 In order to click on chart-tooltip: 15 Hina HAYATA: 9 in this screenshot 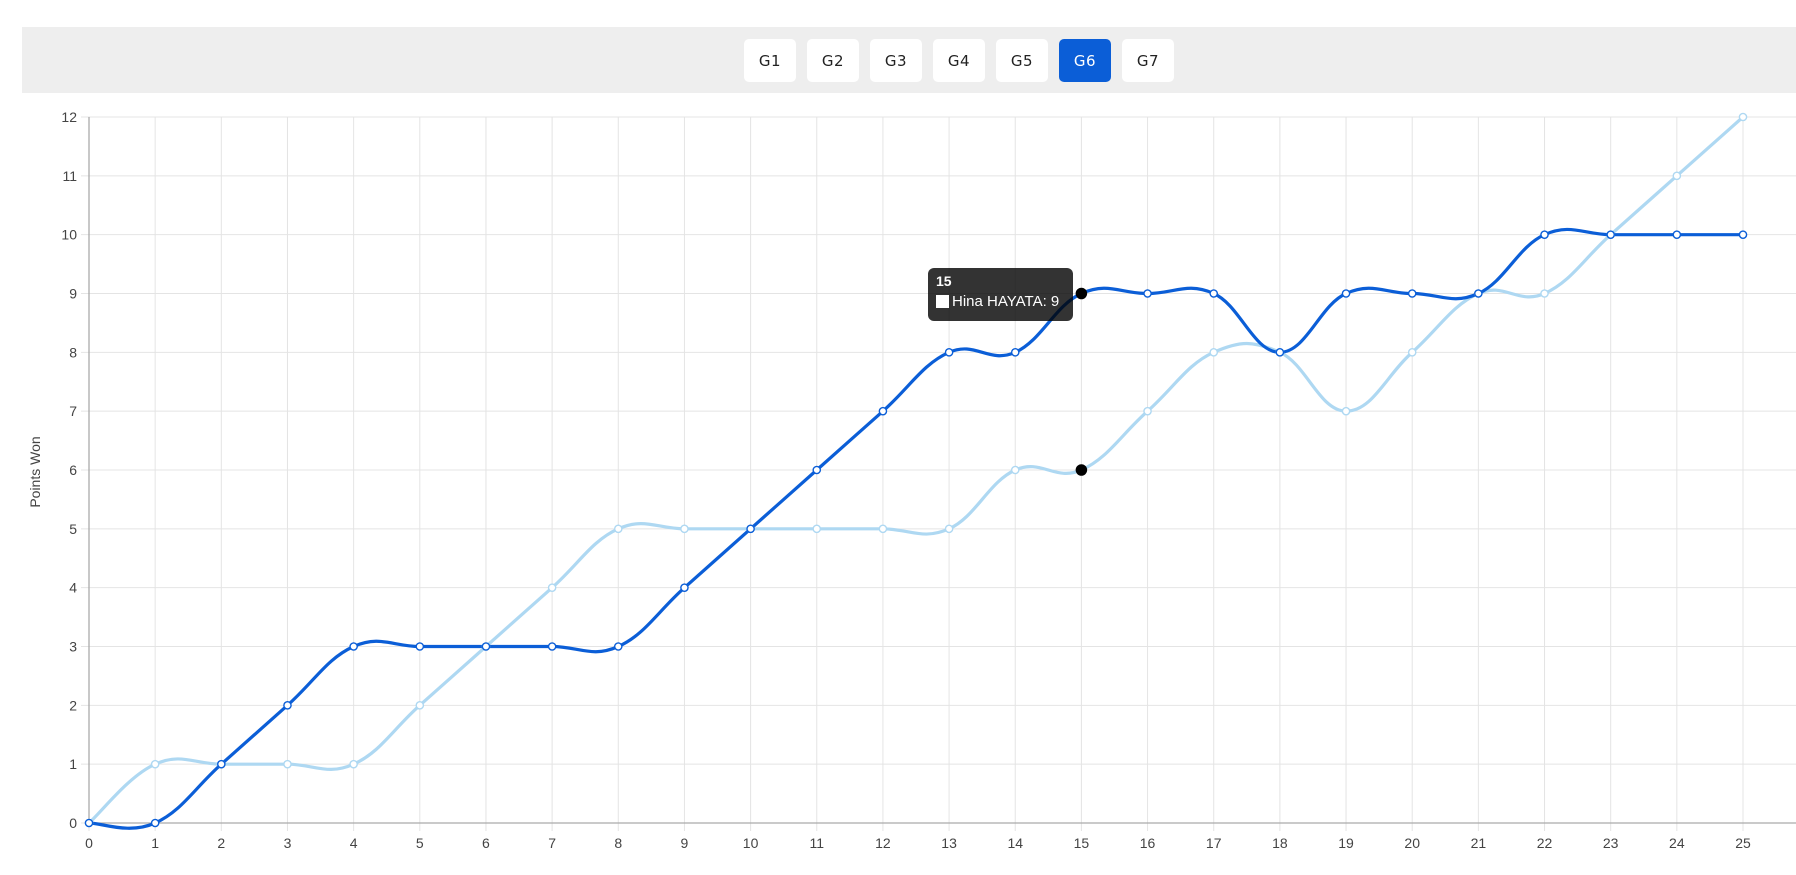, I will do `click(1000, 294)`.